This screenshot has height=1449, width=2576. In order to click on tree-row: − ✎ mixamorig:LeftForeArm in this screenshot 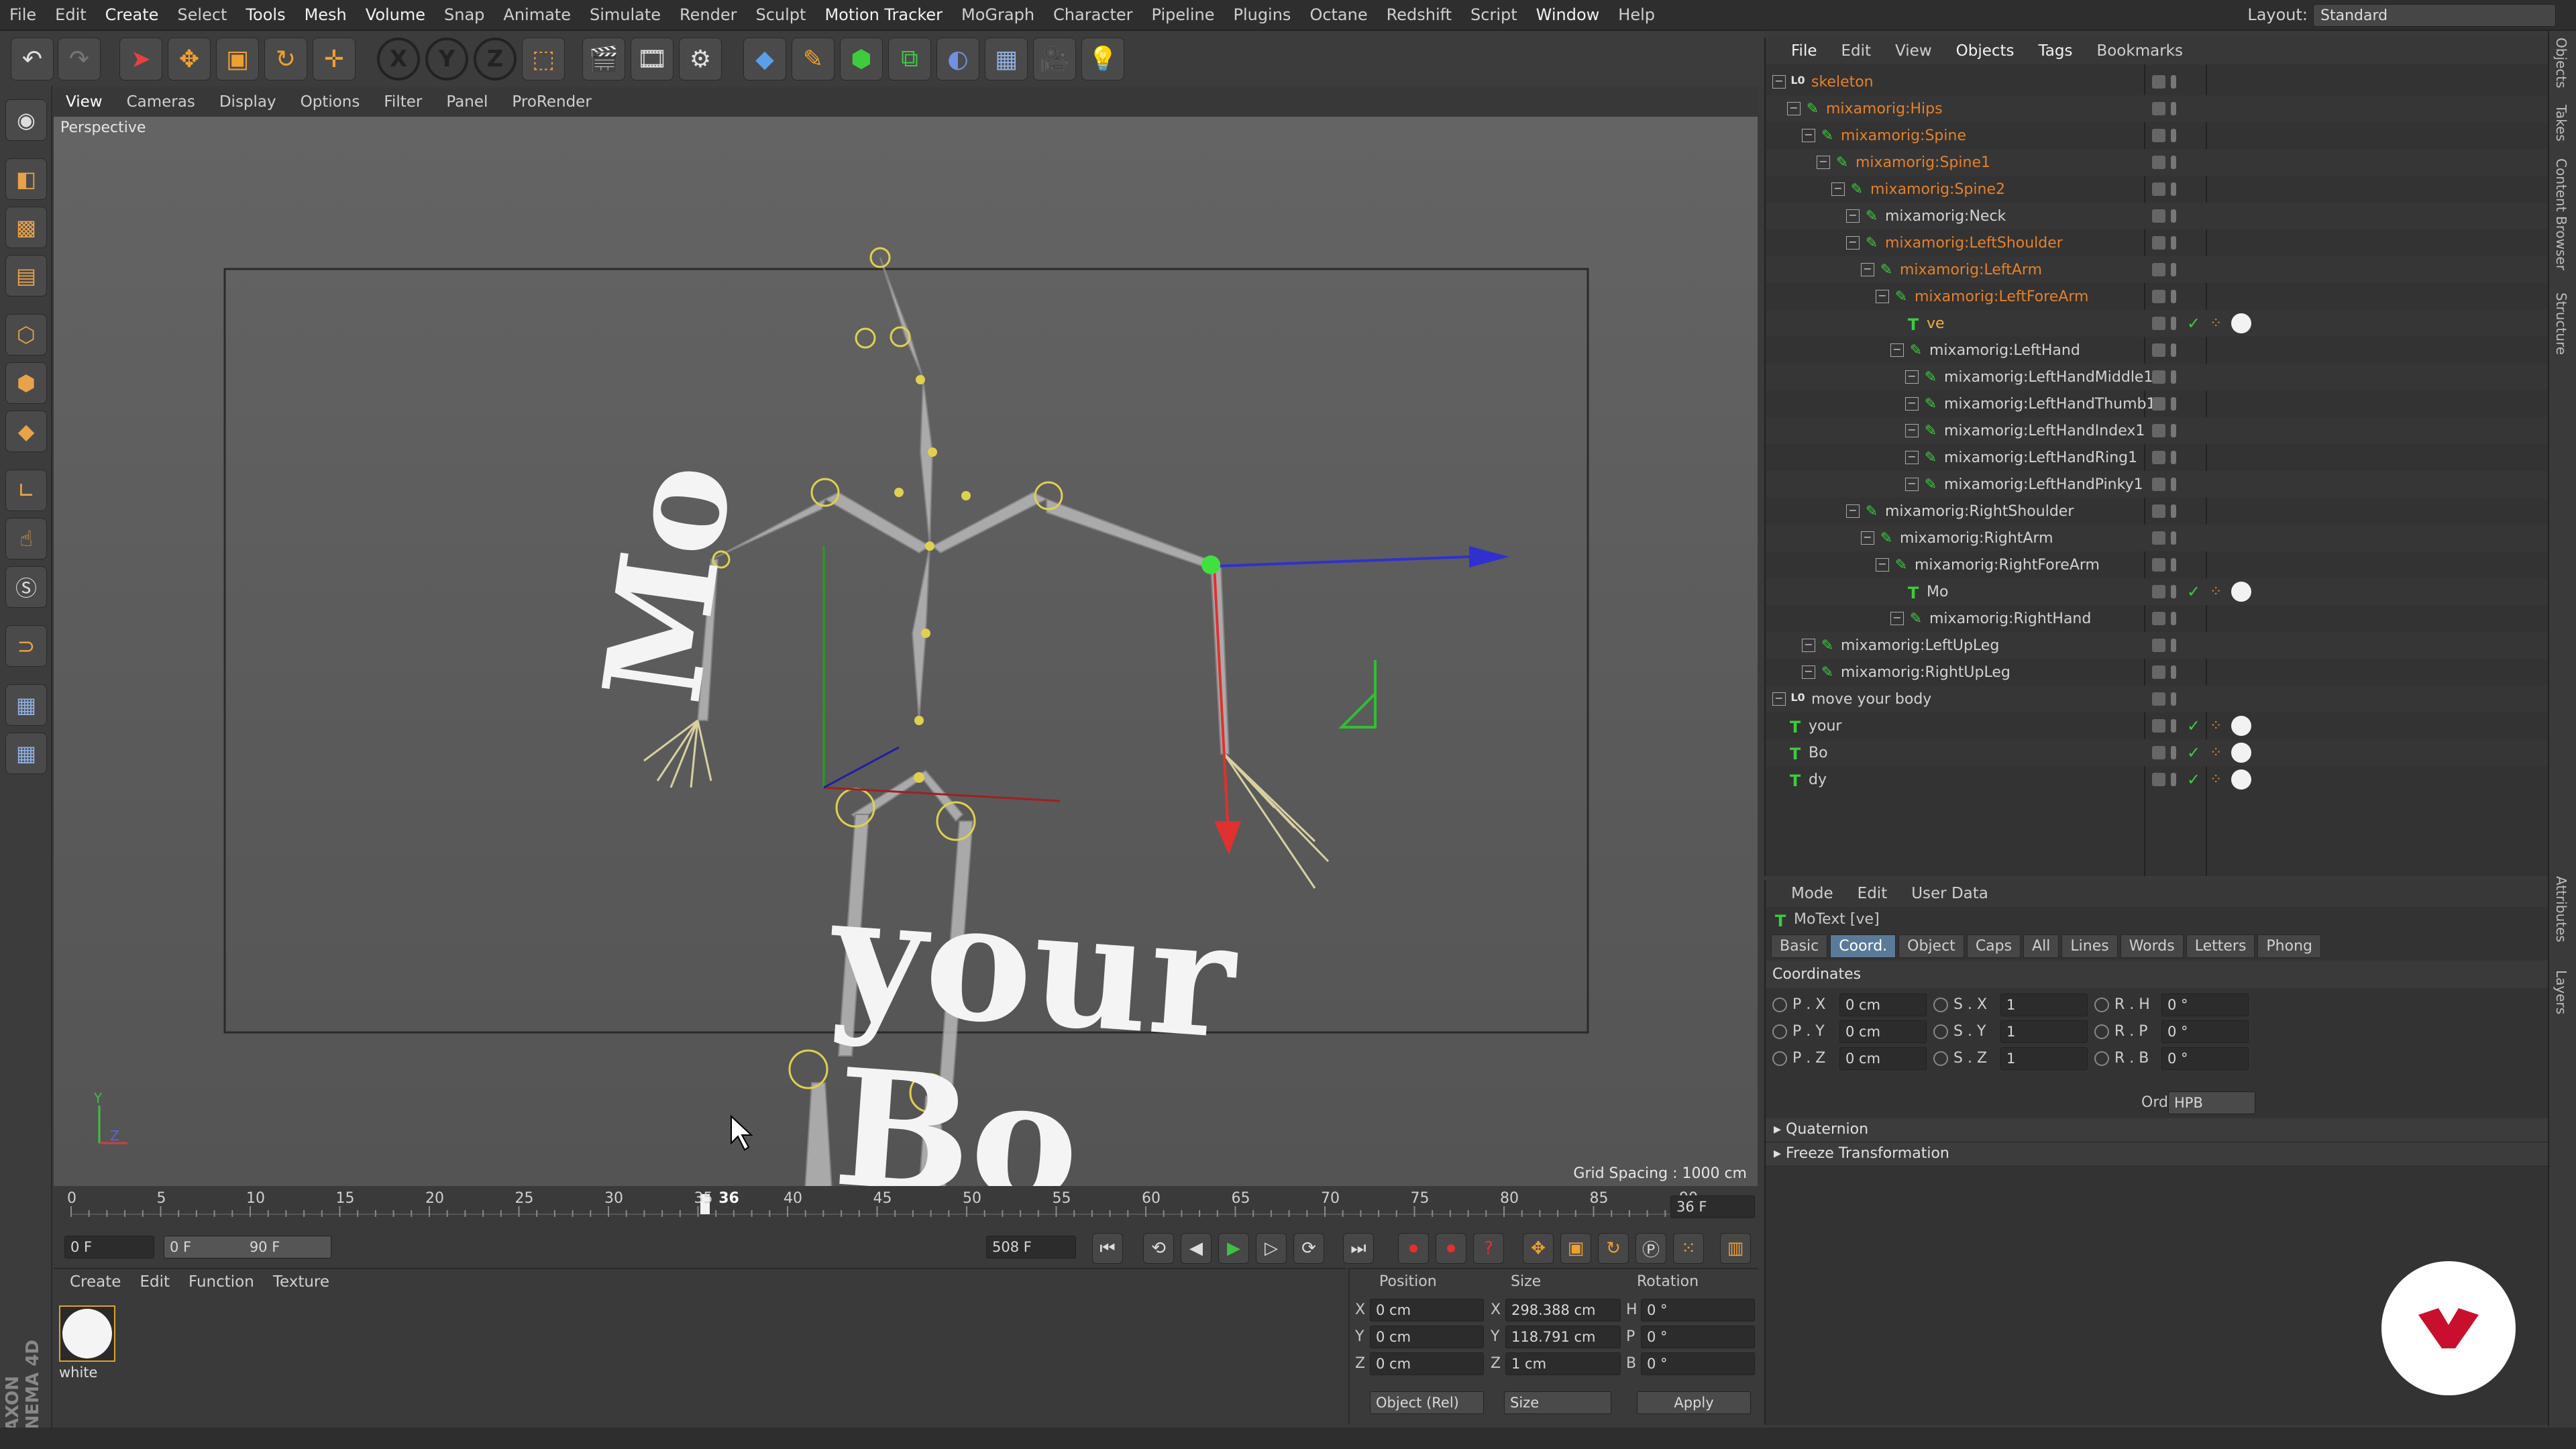, I will do `click(2157, 296)`.